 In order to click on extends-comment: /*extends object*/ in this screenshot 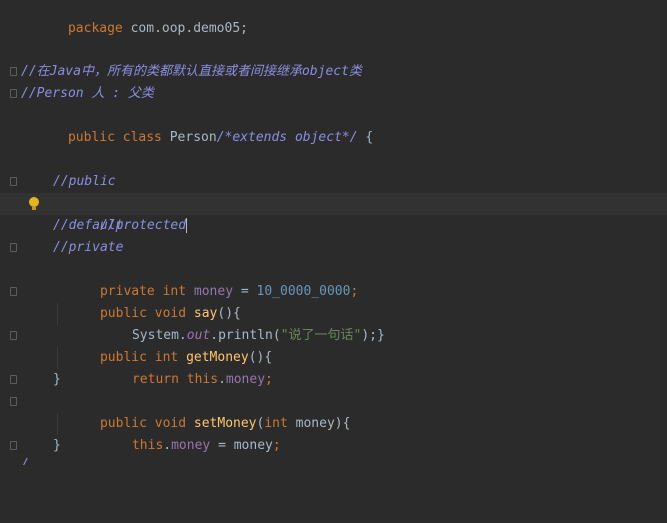, I will do `click(287, 137)`.